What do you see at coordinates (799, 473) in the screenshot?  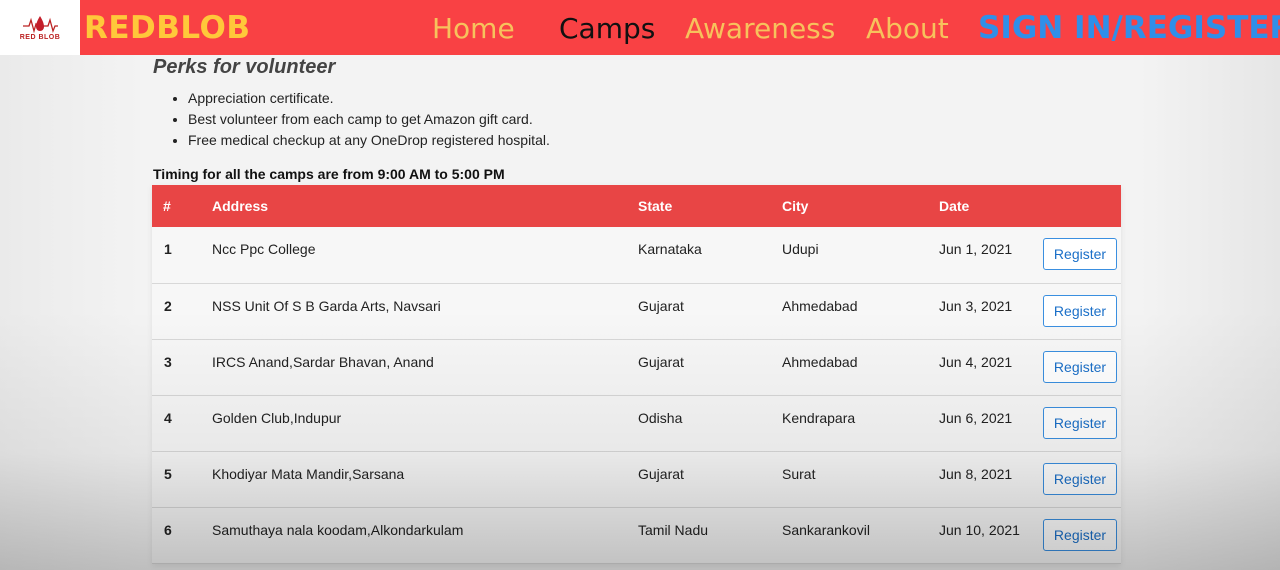 I see `cell-city: Surat` at bounding box center [799, 473].